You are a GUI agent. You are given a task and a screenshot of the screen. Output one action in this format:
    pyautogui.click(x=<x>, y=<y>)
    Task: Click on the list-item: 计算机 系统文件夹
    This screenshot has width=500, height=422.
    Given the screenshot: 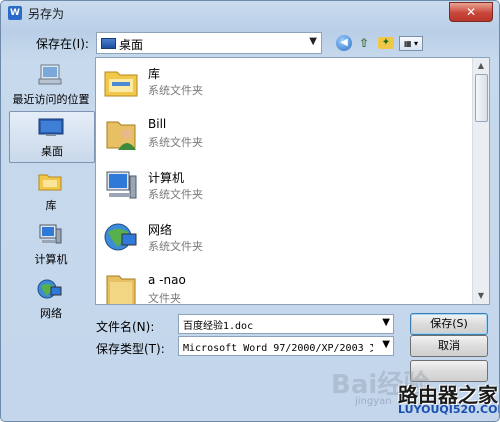 What is the action you would take?
    pyautogui.click(x=286, y=188)
    